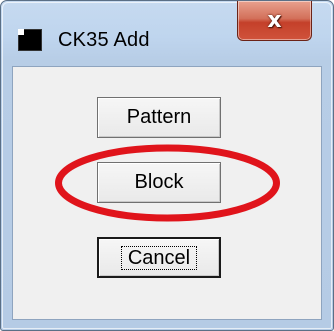 The height and width of the screenshot is (331, 334). What do you see at coordinates (104, 40) in the screenshot?
I see `window-title: CK35 Add` at bounding box center [104, 40].